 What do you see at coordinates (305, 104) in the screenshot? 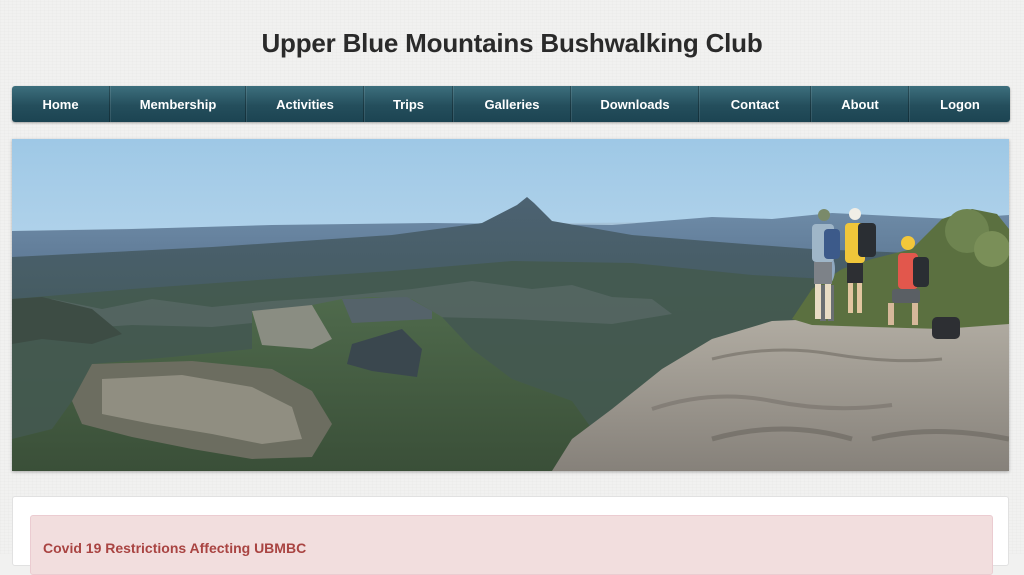
I see `nav-item-activities: Activities` at bounding box center [305, 104].